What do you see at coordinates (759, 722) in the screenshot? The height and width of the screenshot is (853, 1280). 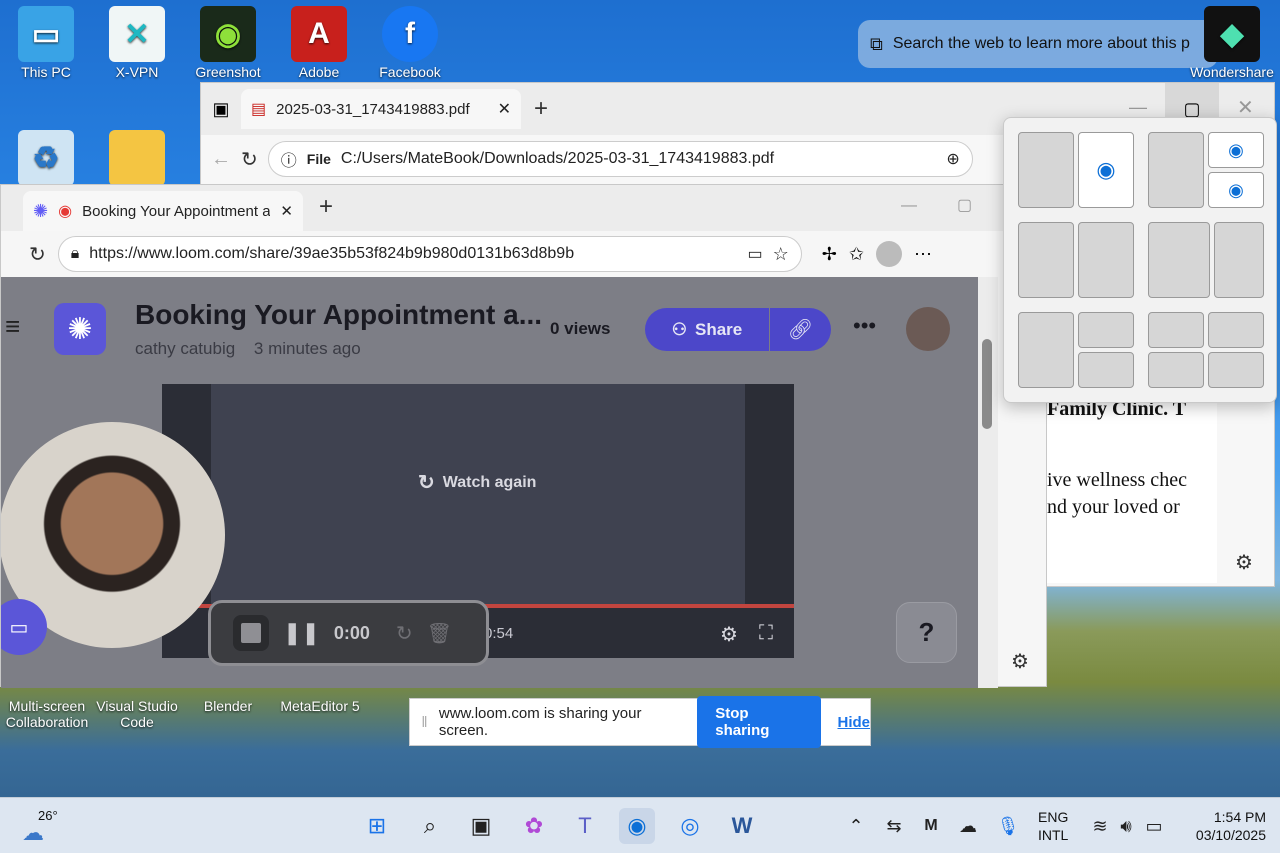 I see `stop-sharing-button: Stop sharing` at bounding box center [759, 722].